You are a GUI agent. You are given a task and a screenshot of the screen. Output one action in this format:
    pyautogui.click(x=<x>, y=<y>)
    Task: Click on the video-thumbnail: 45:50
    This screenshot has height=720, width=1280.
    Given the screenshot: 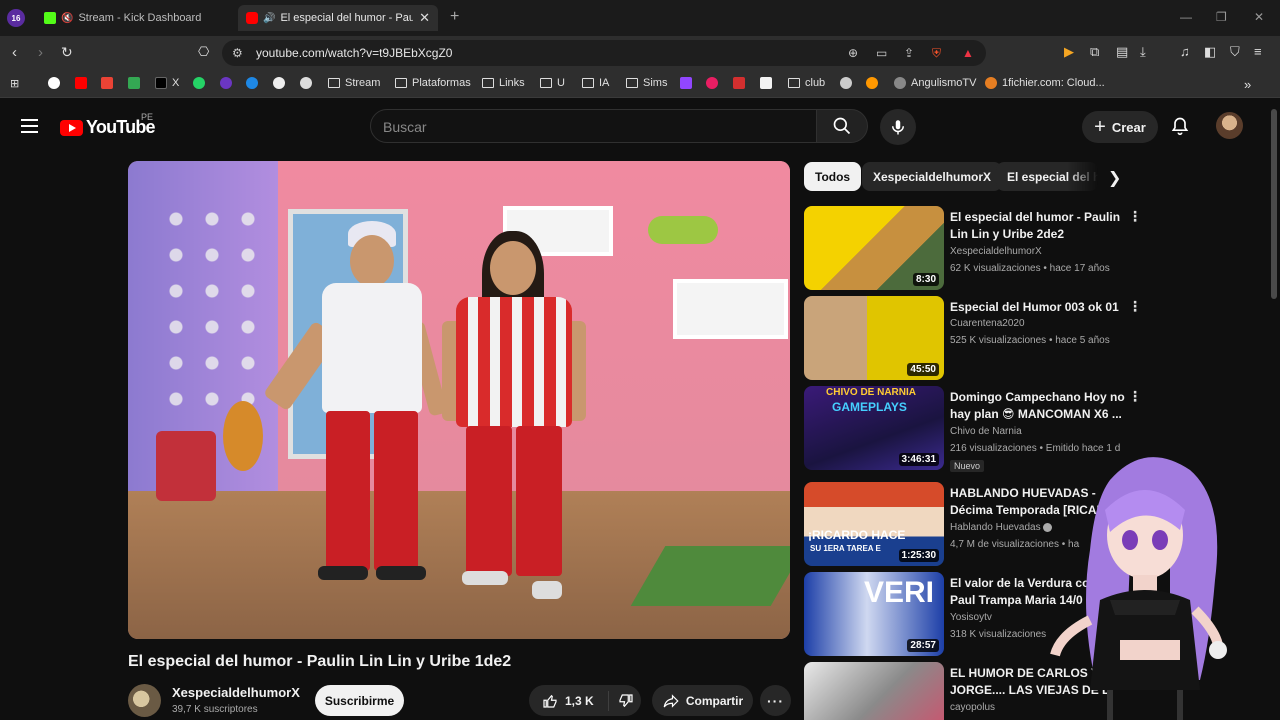 What is the action you would take?
    pyautogui.click(x=874, y=338)
    